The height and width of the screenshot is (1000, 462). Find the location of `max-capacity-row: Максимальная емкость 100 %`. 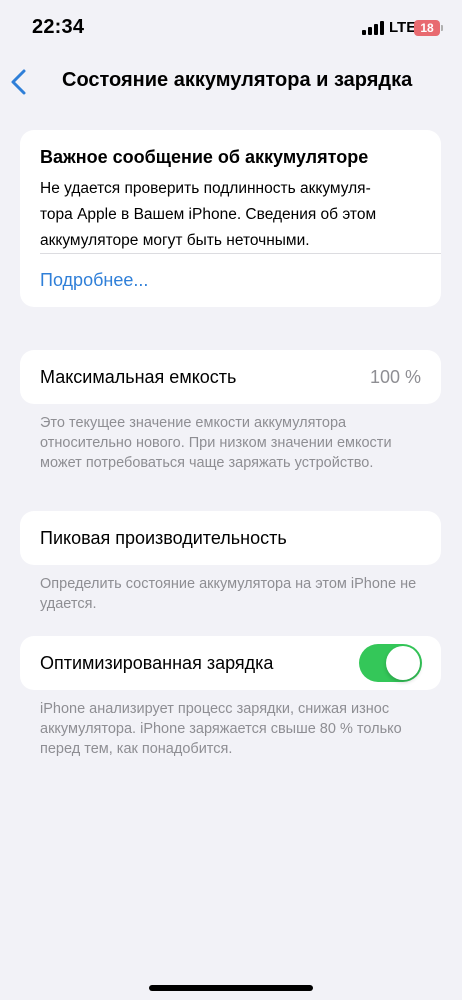

max-capacity-row: Максимальная емкость 100 % is located at coordinates (230, 377).